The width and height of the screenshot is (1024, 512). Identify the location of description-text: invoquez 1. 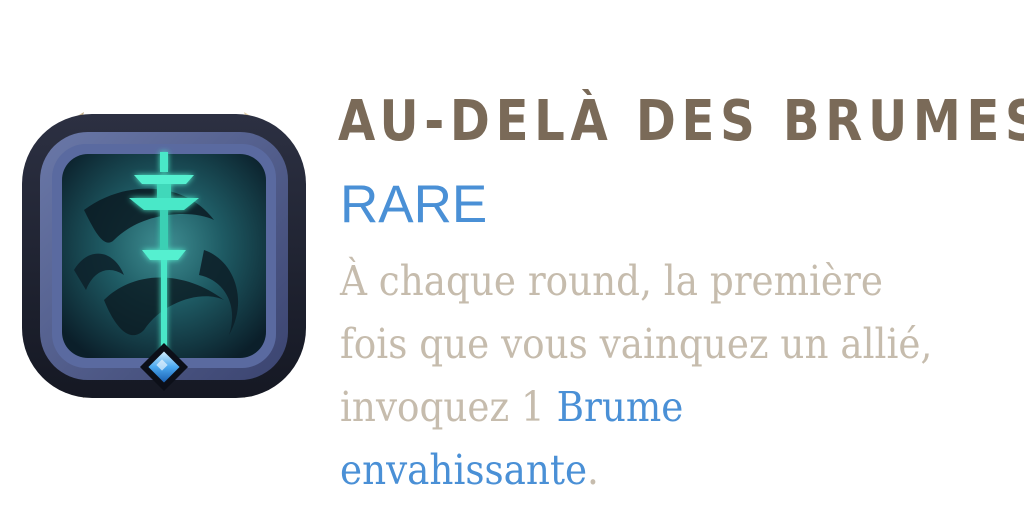
(448, 407).